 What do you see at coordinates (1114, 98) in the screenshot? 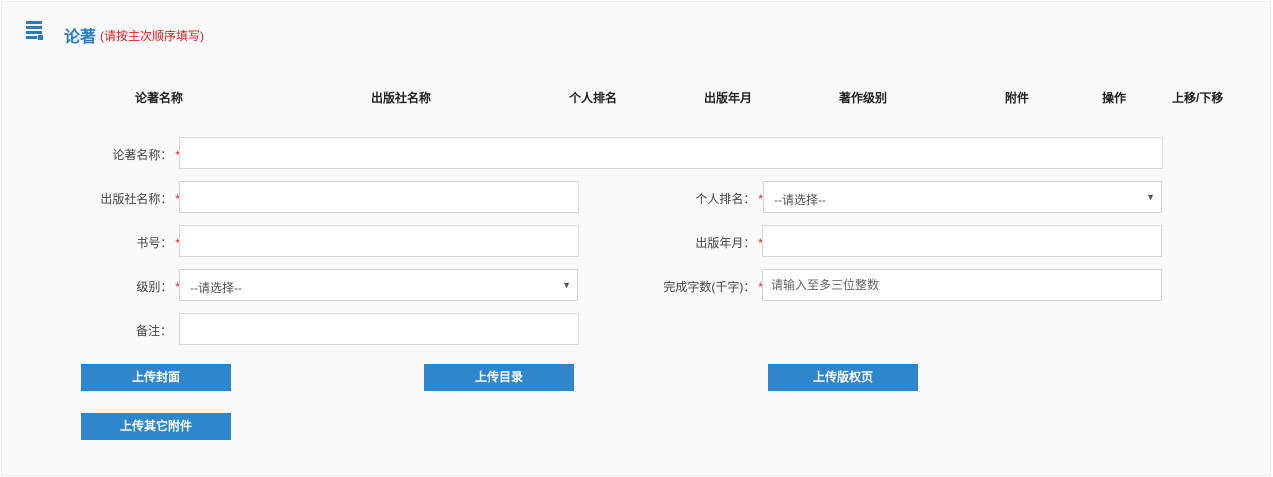
I see `col-action: 操作` at bounding box center [1114, 98].